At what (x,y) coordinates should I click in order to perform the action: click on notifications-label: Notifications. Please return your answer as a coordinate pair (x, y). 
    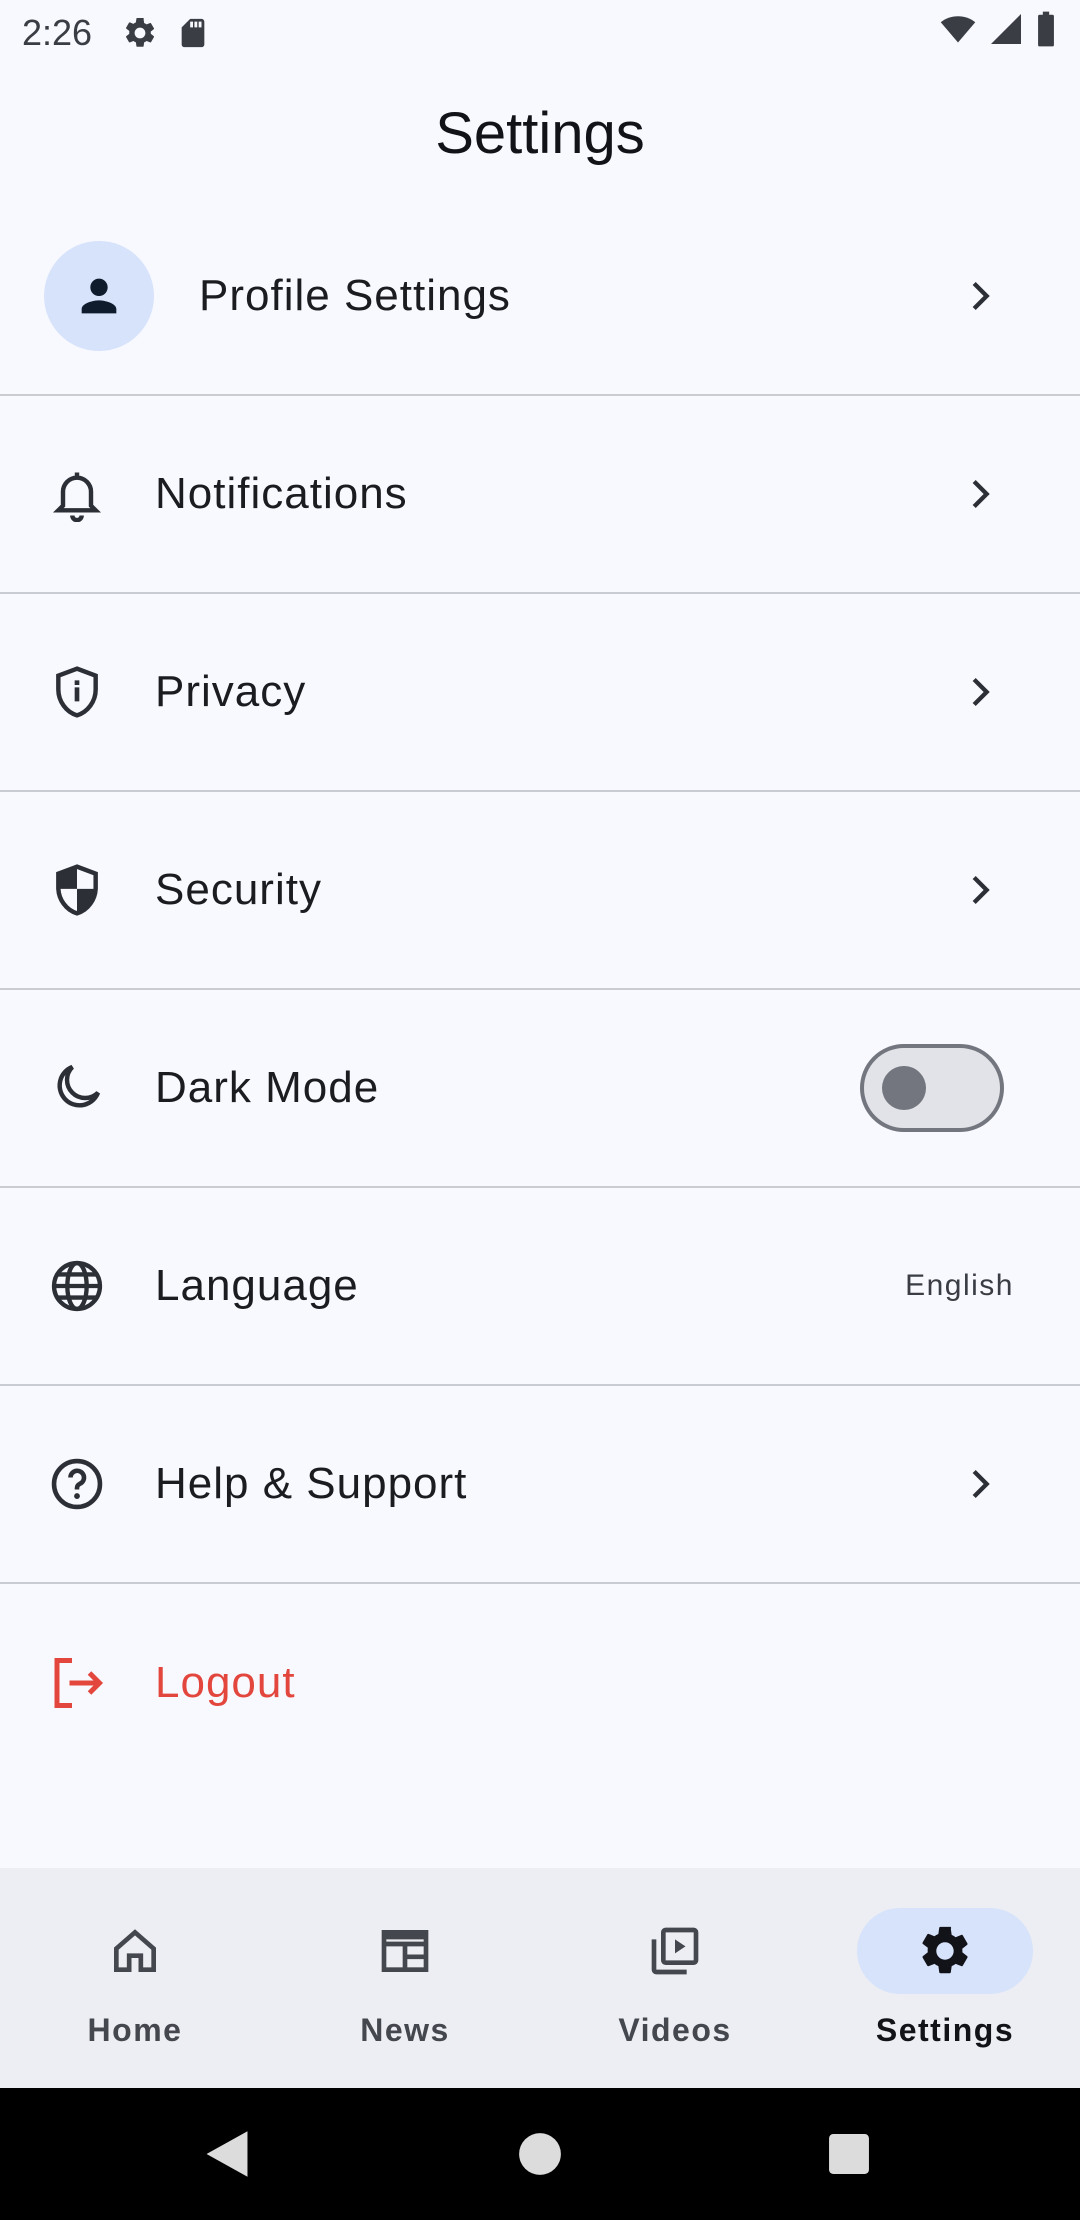
    Looking at the image, I should click on (281, 493).